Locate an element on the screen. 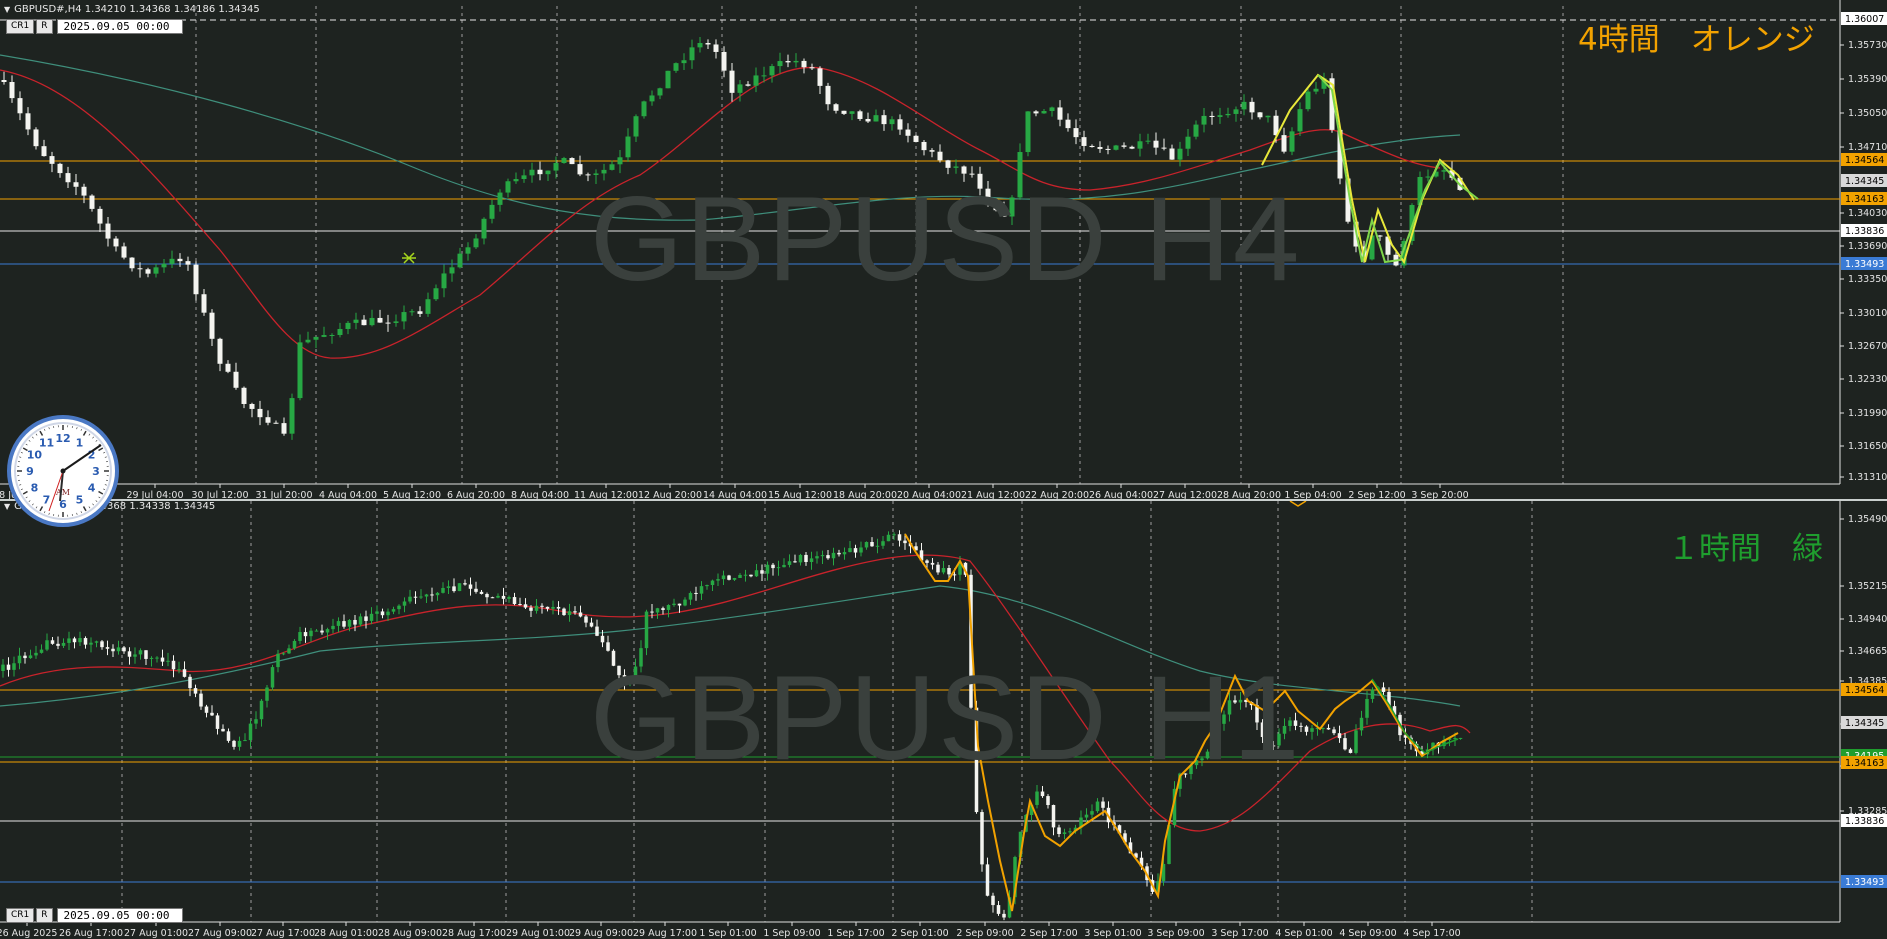  h1-date-field: 2025.09.05 00:00 is located at coordinates (119, 915).